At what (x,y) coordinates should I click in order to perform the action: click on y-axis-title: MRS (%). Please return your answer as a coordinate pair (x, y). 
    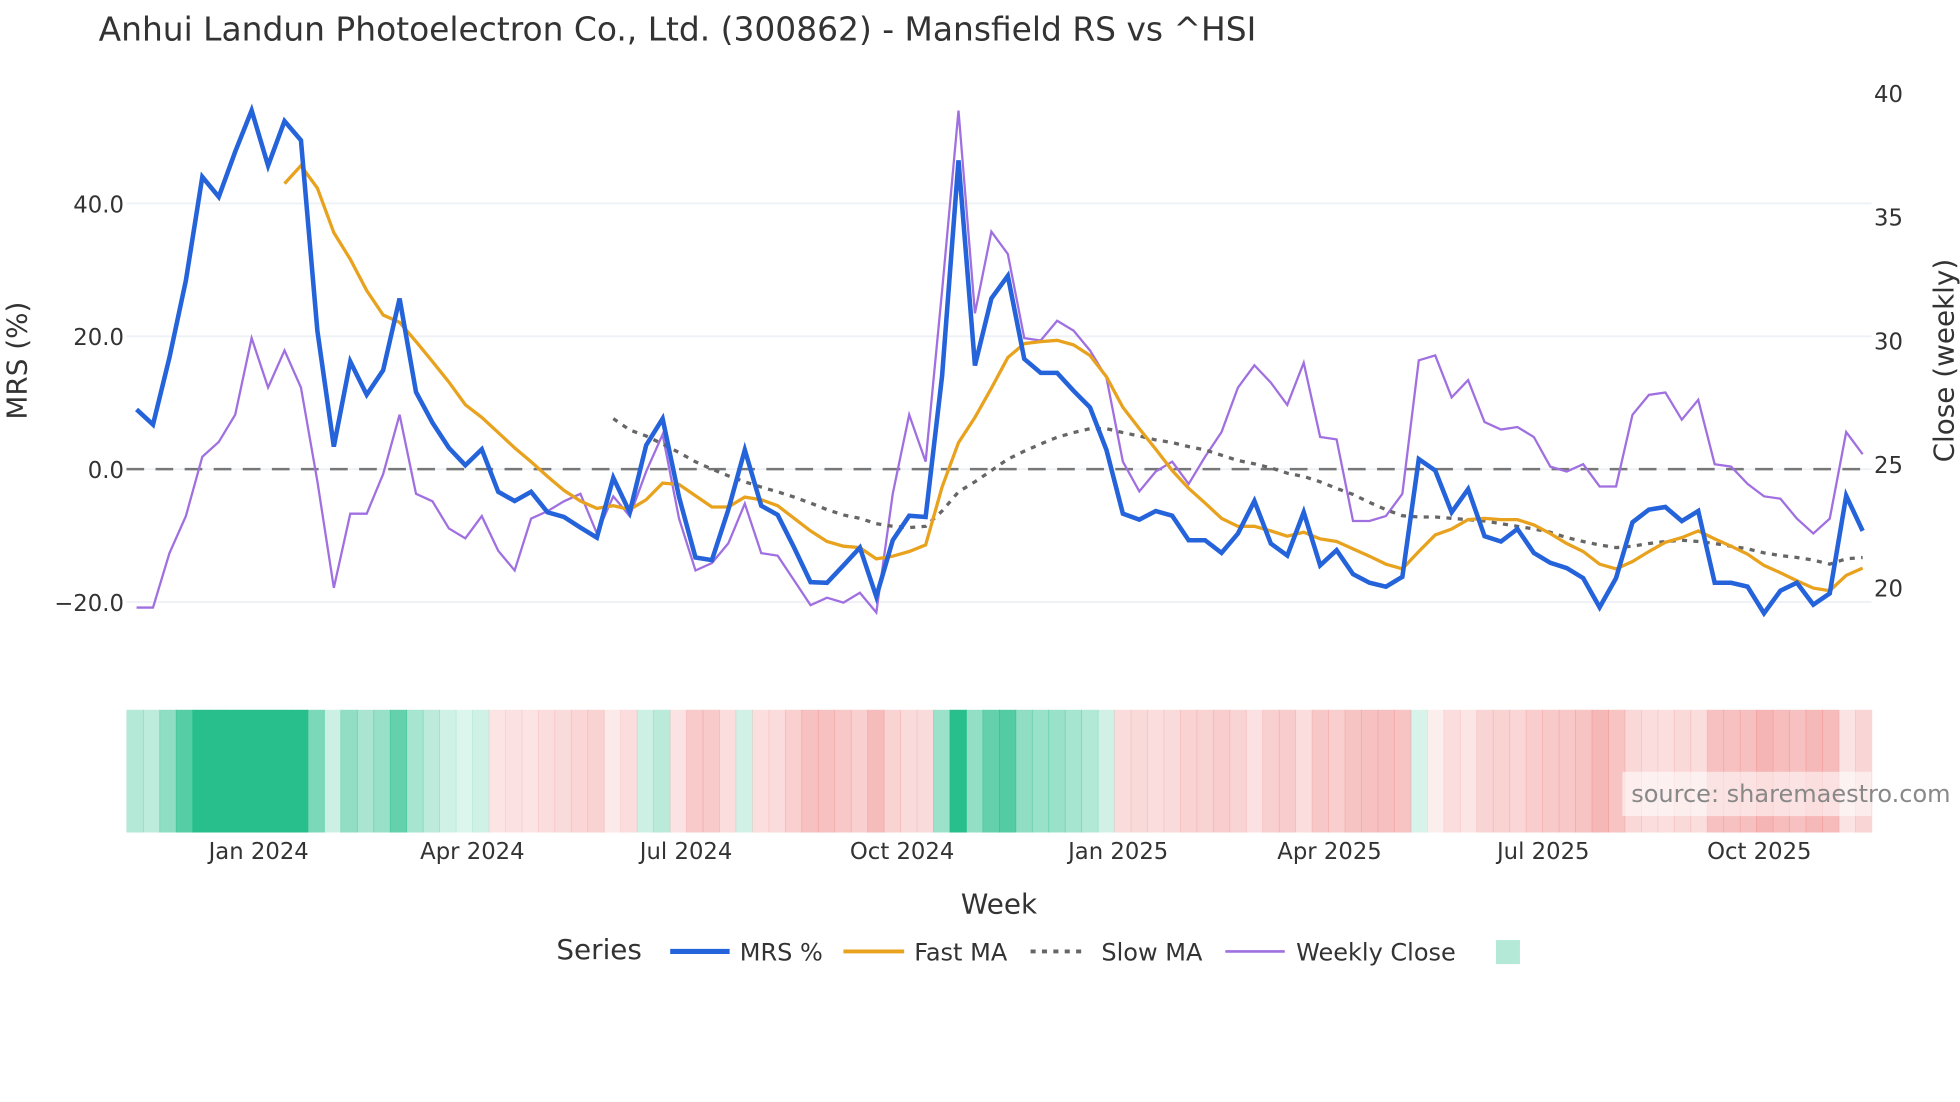
    Looking at the image, I should click on (17, 361).